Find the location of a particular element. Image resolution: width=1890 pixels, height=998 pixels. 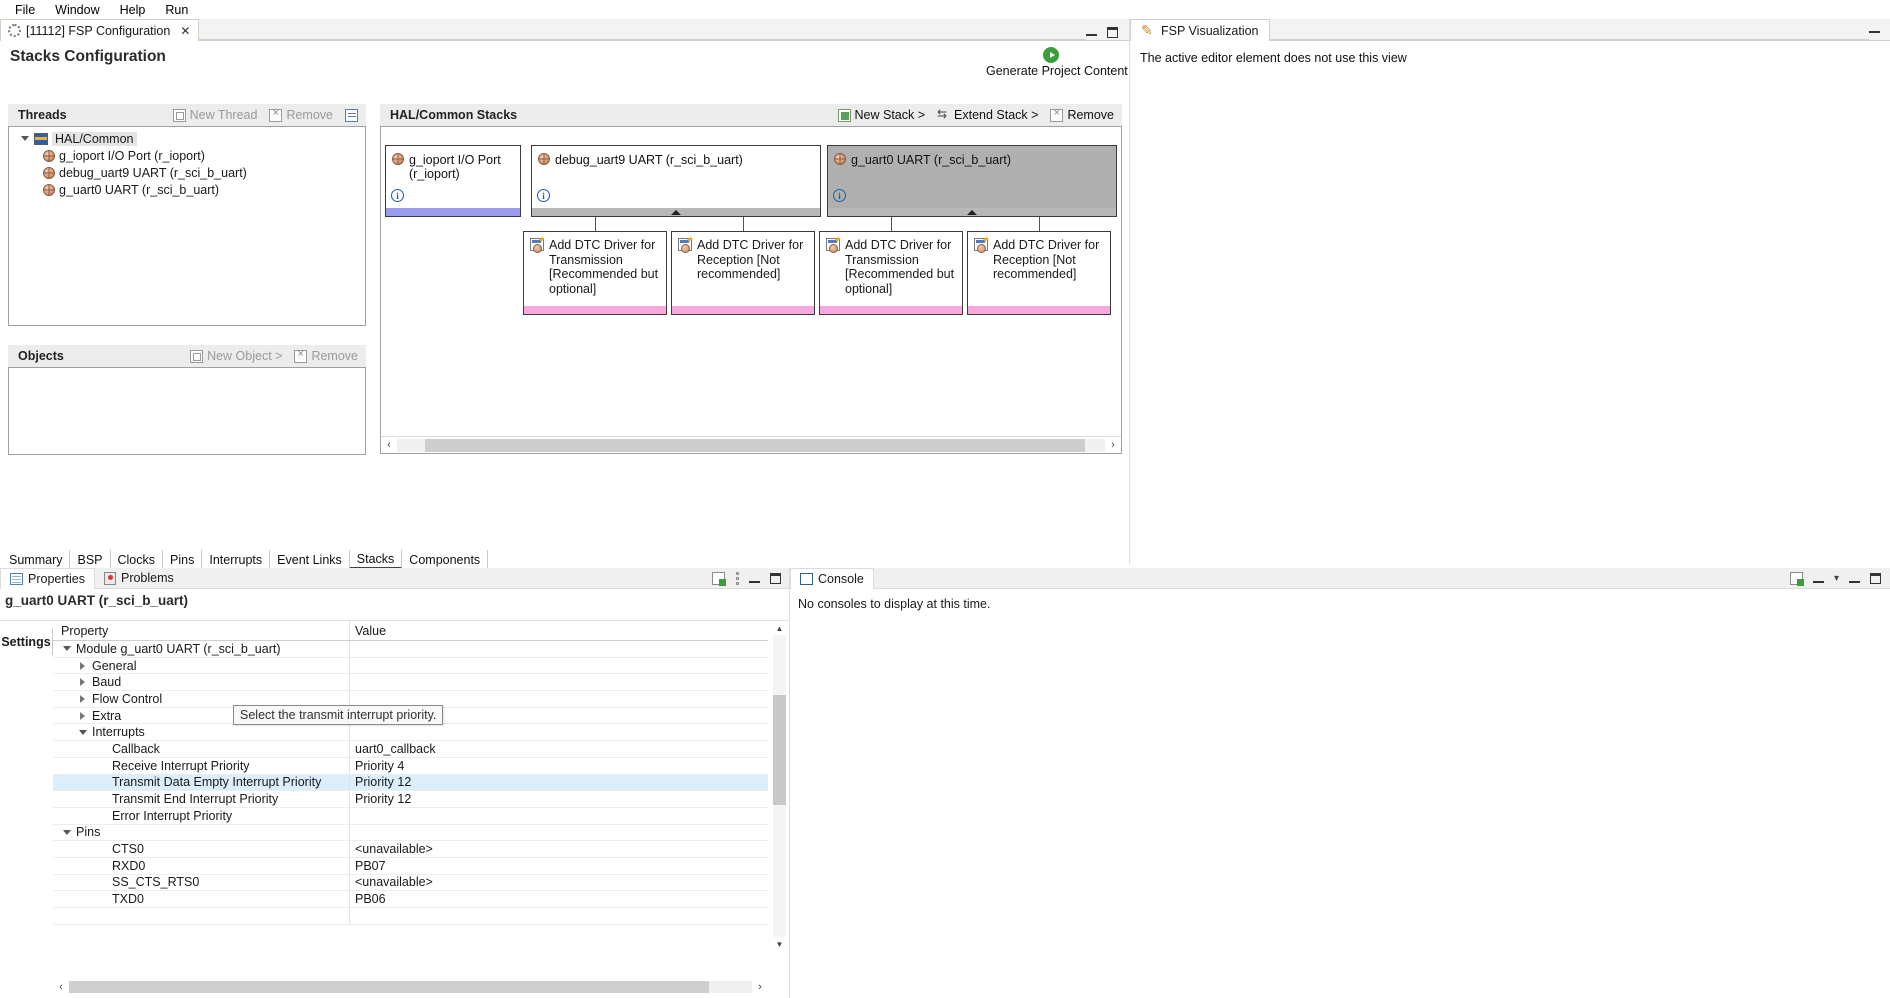

property-value-cell: uart0_callback is located at coordinates (559, 749).